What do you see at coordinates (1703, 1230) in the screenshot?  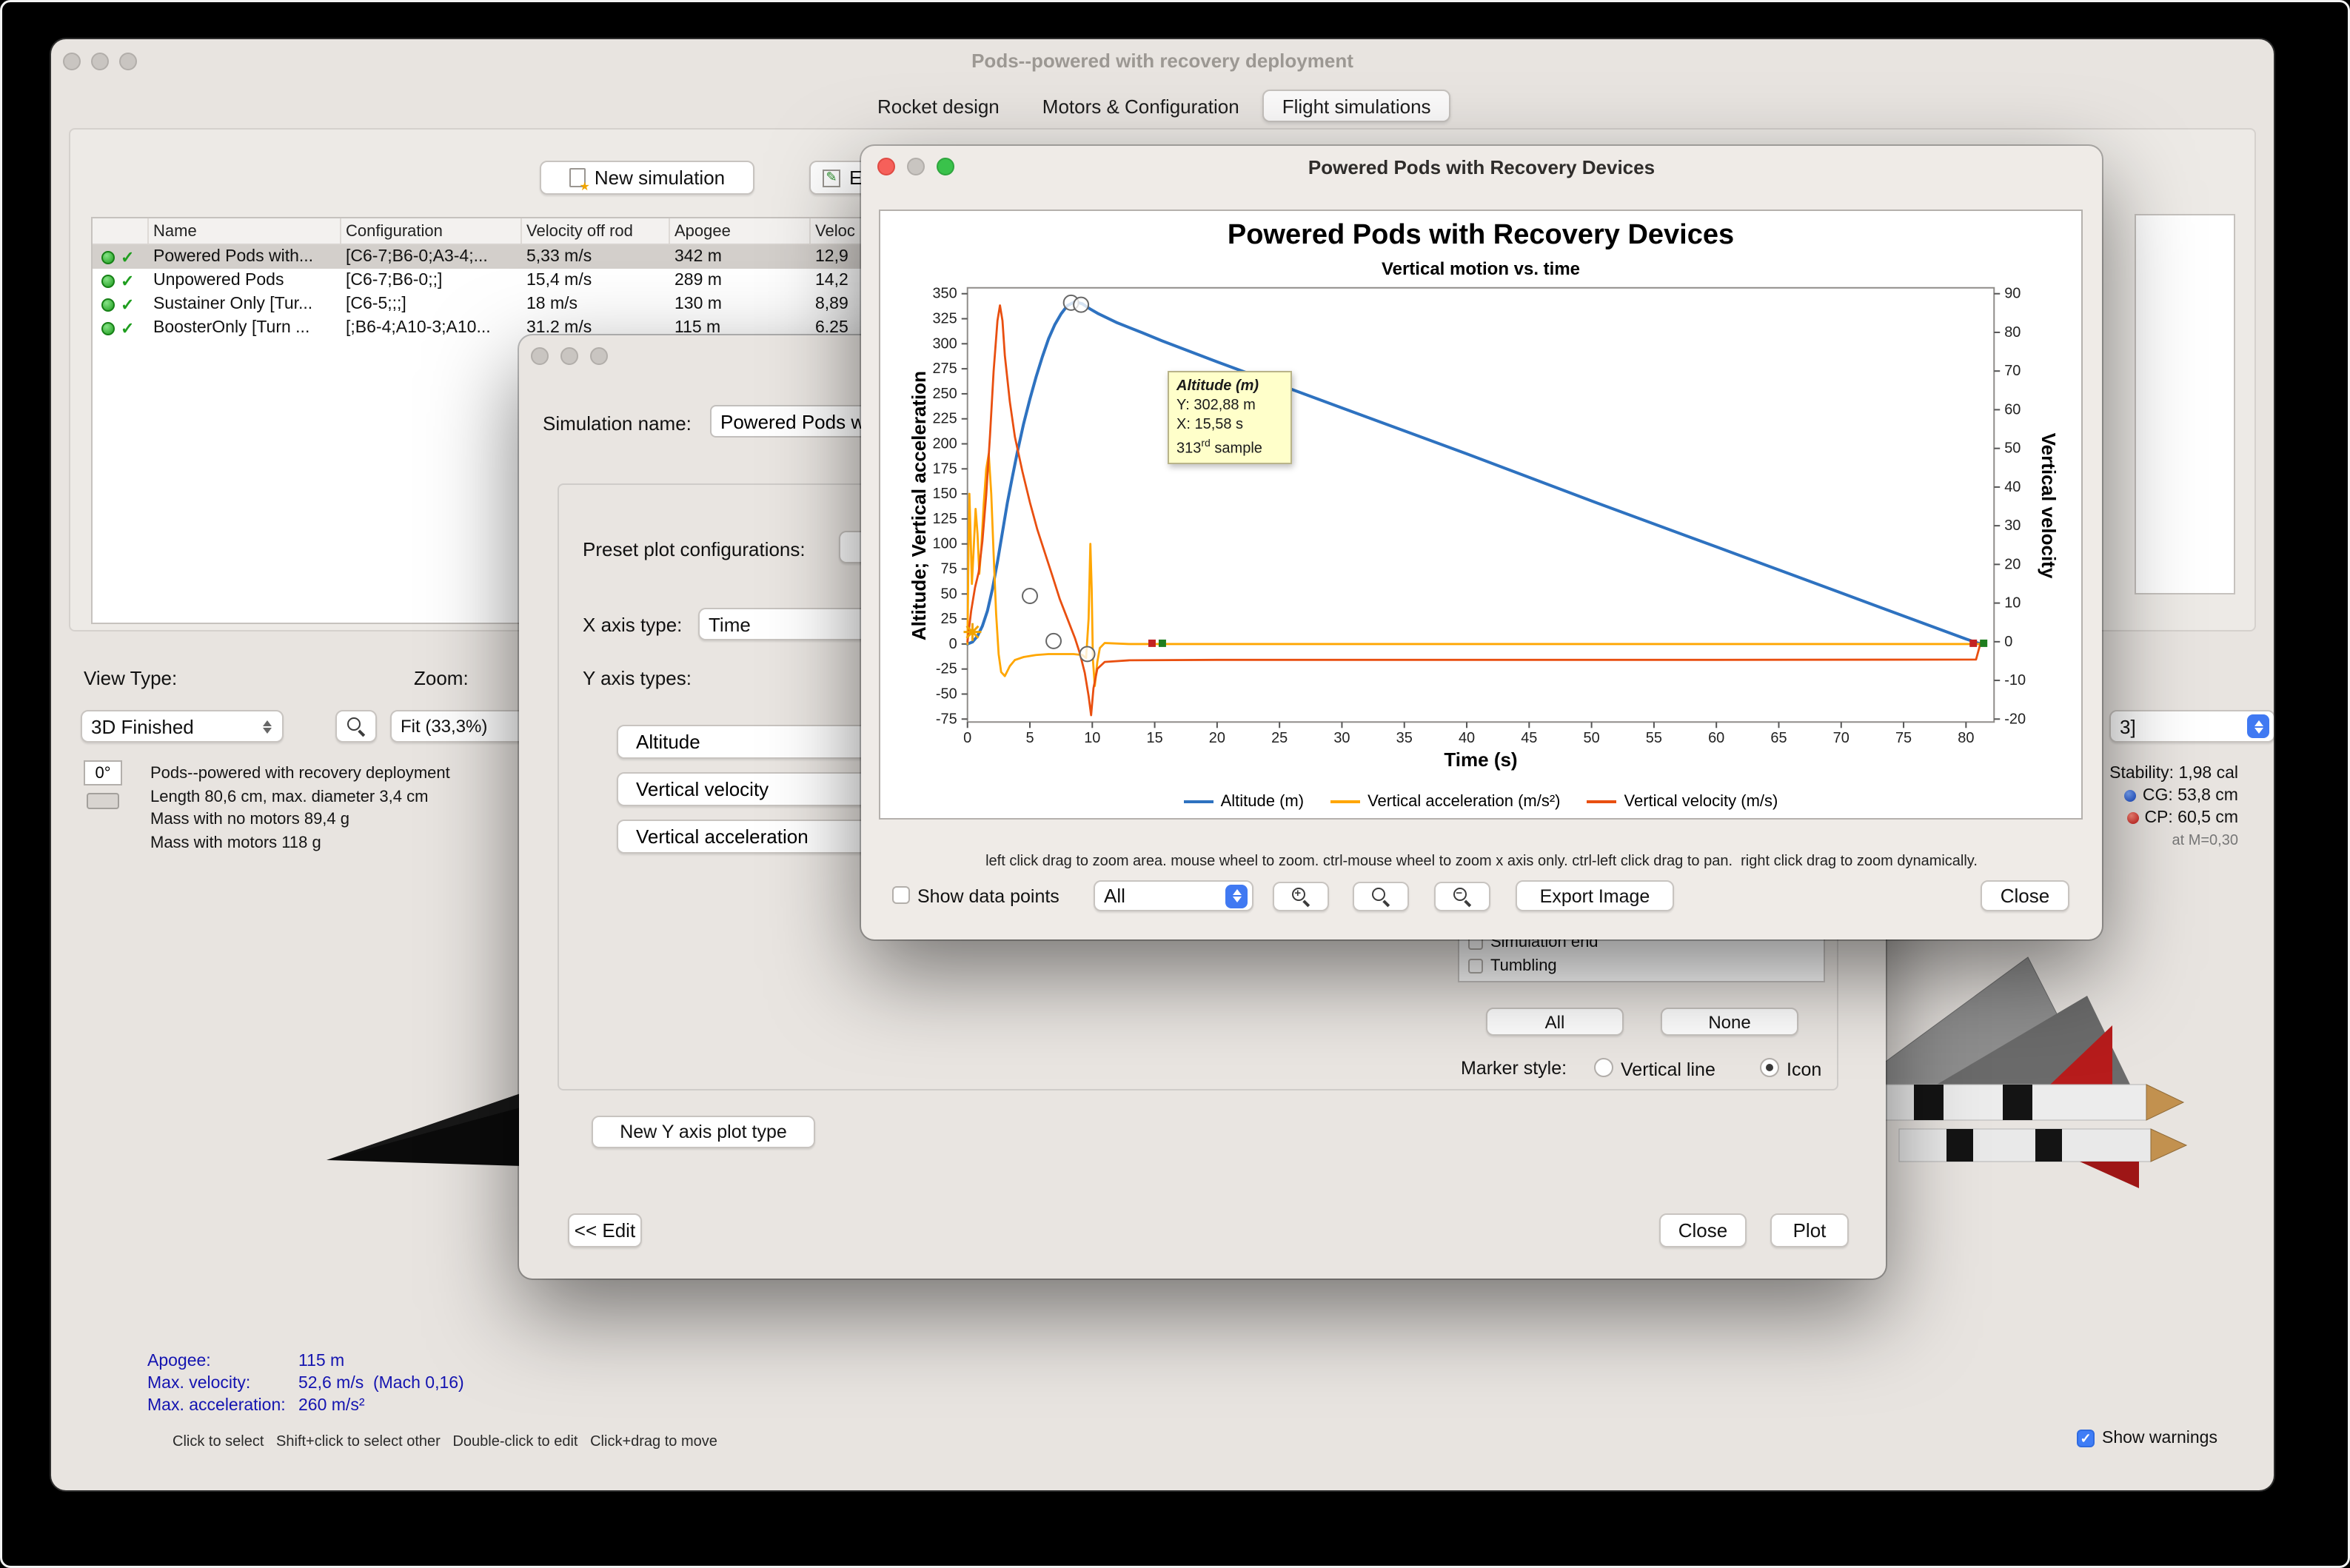 I see `dialog-close-button-bottom: Close` at bounding box center [1703, 1230].